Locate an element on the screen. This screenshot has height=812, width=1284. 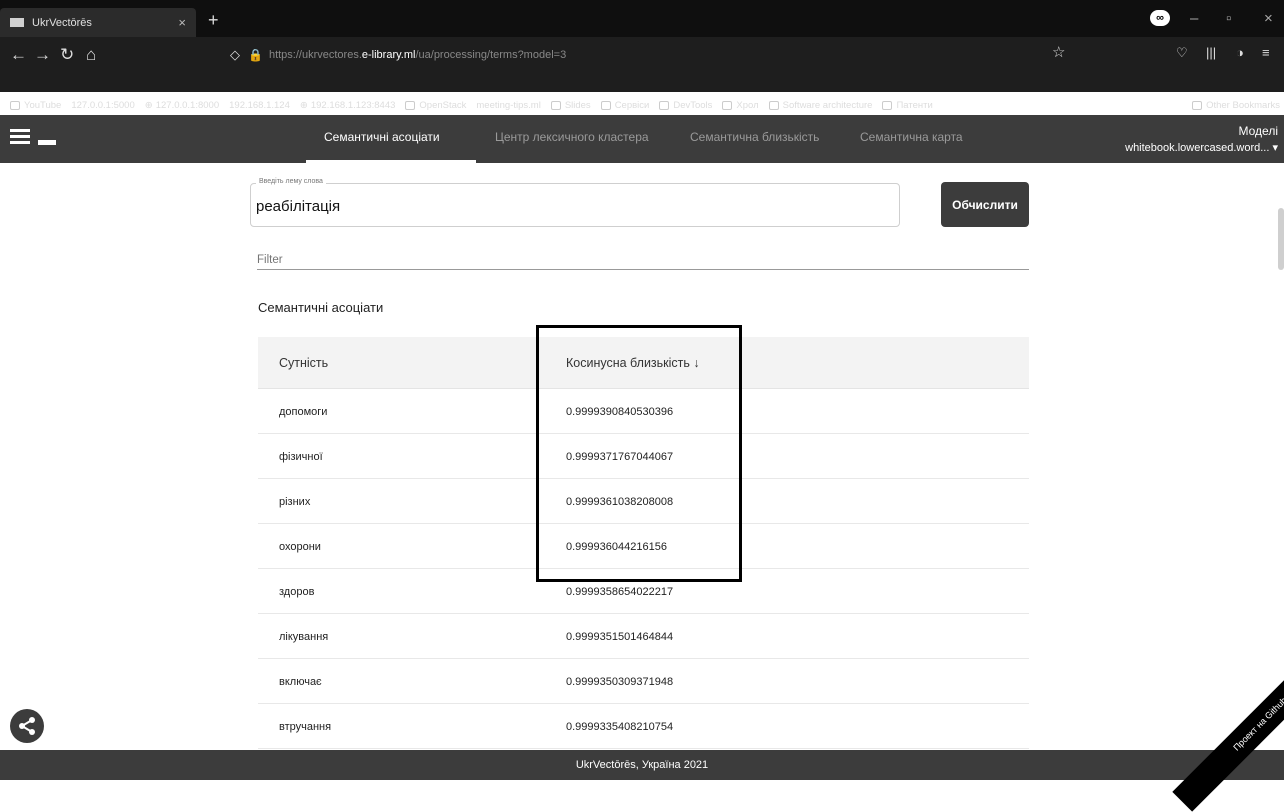
cell-score: 0.9999371767044067 is located at coordinates (620, 457).